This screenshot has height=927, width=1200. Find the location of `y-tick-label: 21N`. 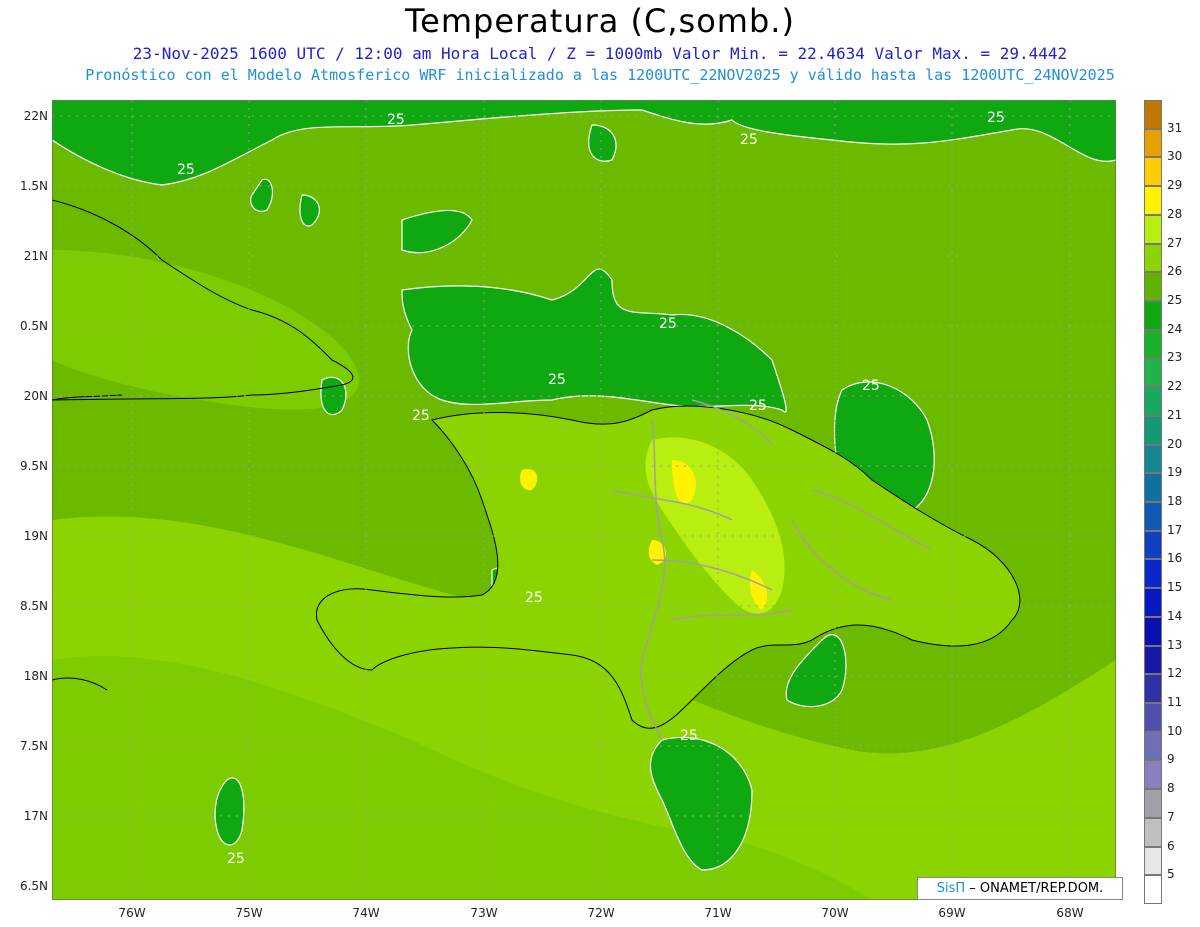

y-tick-label: 21N is located at coordinates (35, 256).